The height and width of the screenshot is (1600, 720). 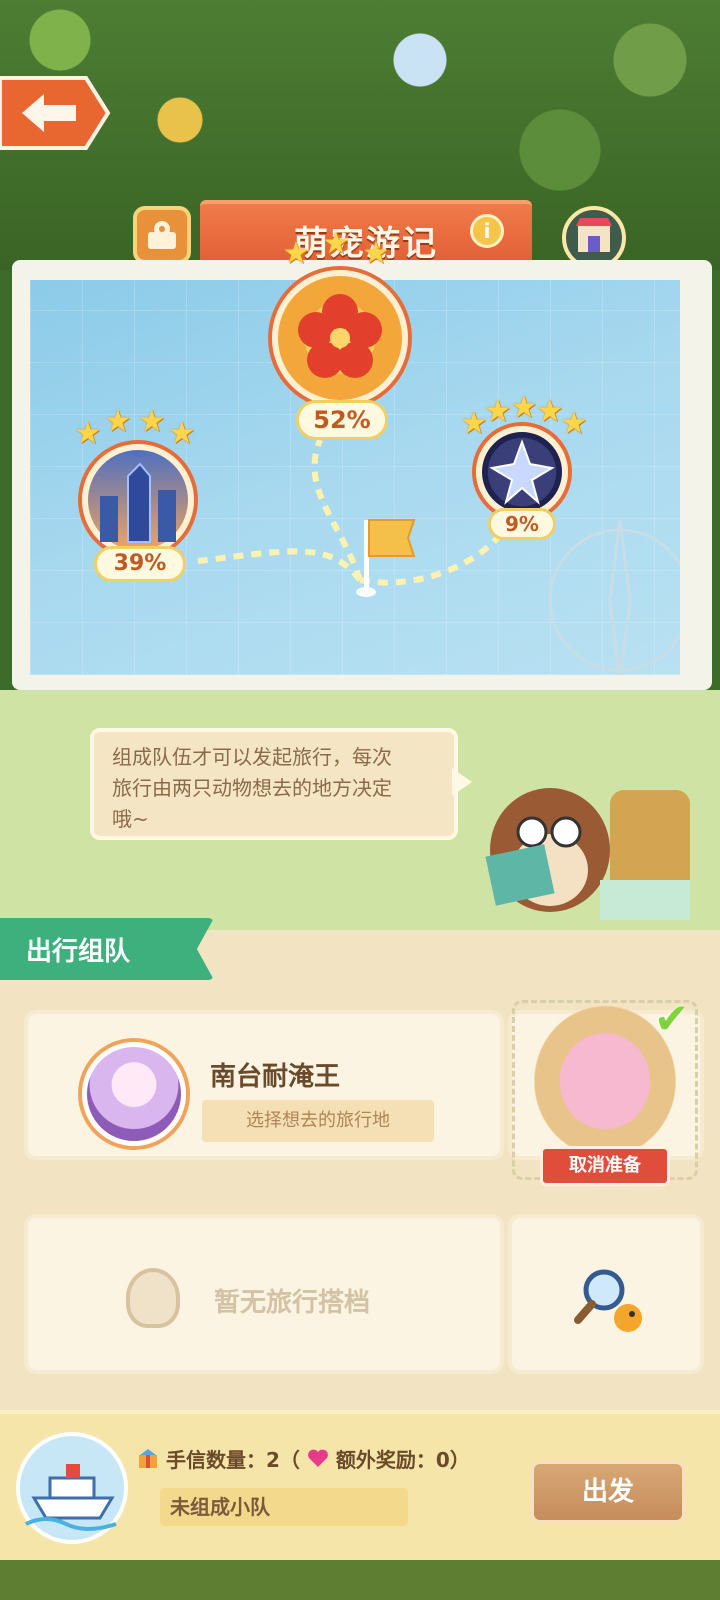 I want to click on search-partner-button, so click(x=610, y=1300).